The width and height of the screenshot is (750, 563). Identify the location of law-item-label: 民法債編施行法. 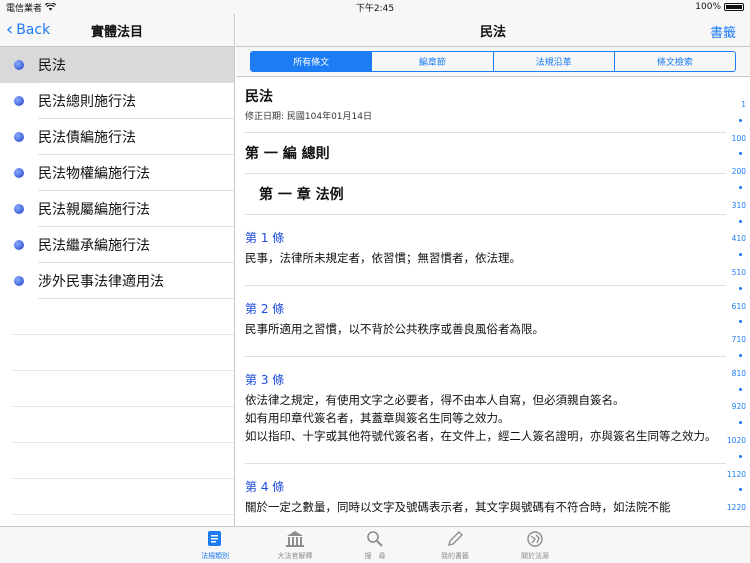
(87, 138).